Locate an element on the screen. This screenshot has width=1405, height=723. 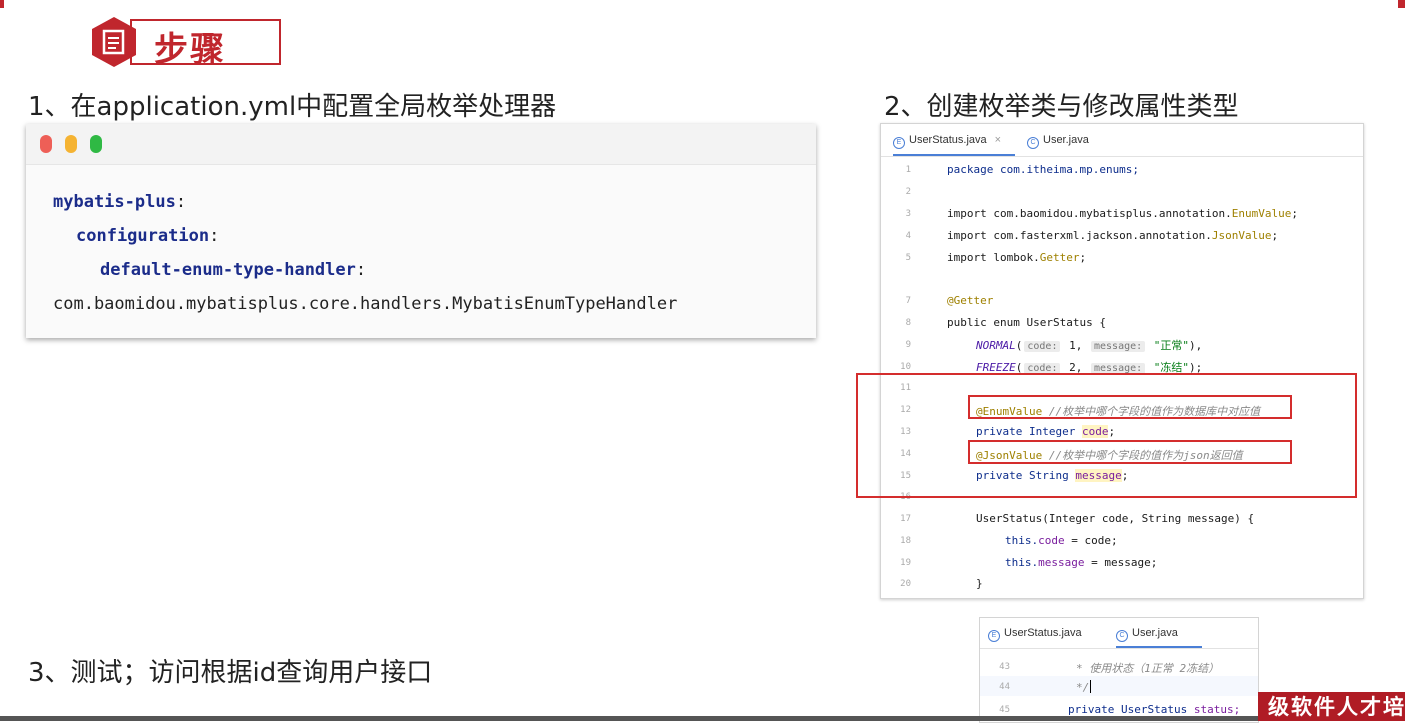
step-2-text: 2、创建枚举类与修改属性类型 is located at coordinates (1061, 107).